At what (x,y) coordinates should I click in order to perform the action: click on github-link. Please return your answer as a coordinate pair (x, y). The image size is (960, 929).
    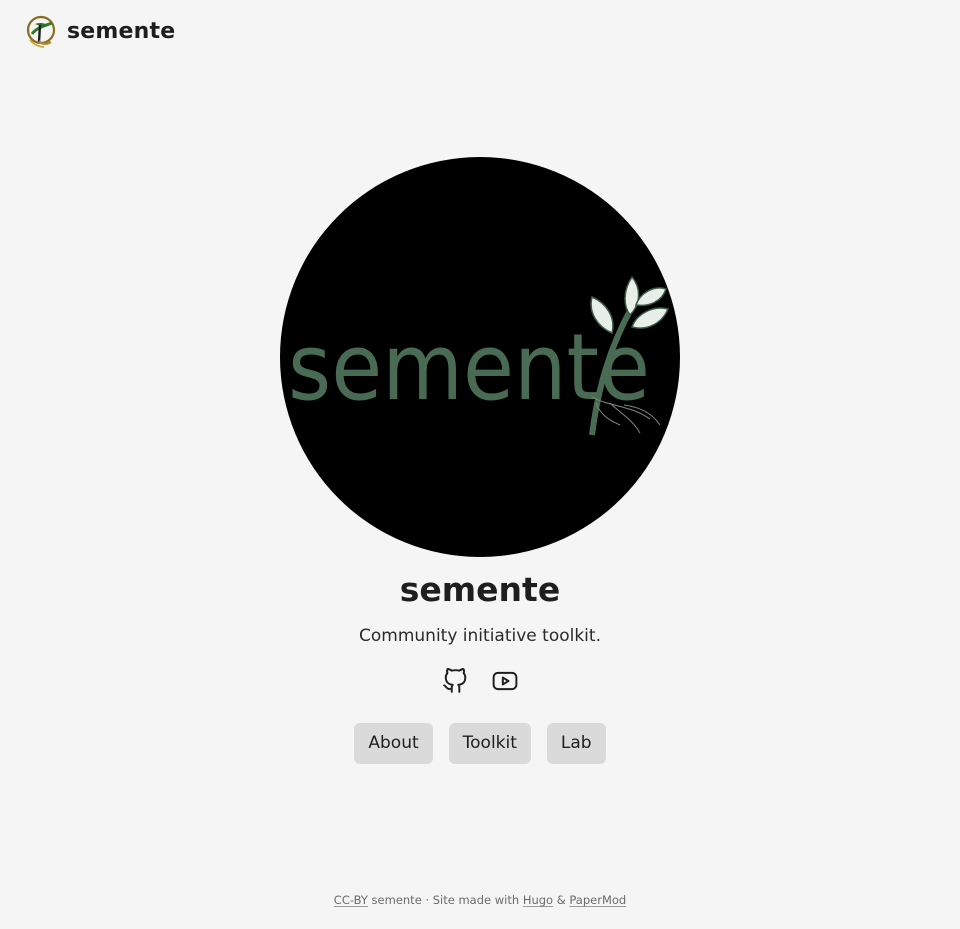
    Looking at the image, I should click on (455, 681).